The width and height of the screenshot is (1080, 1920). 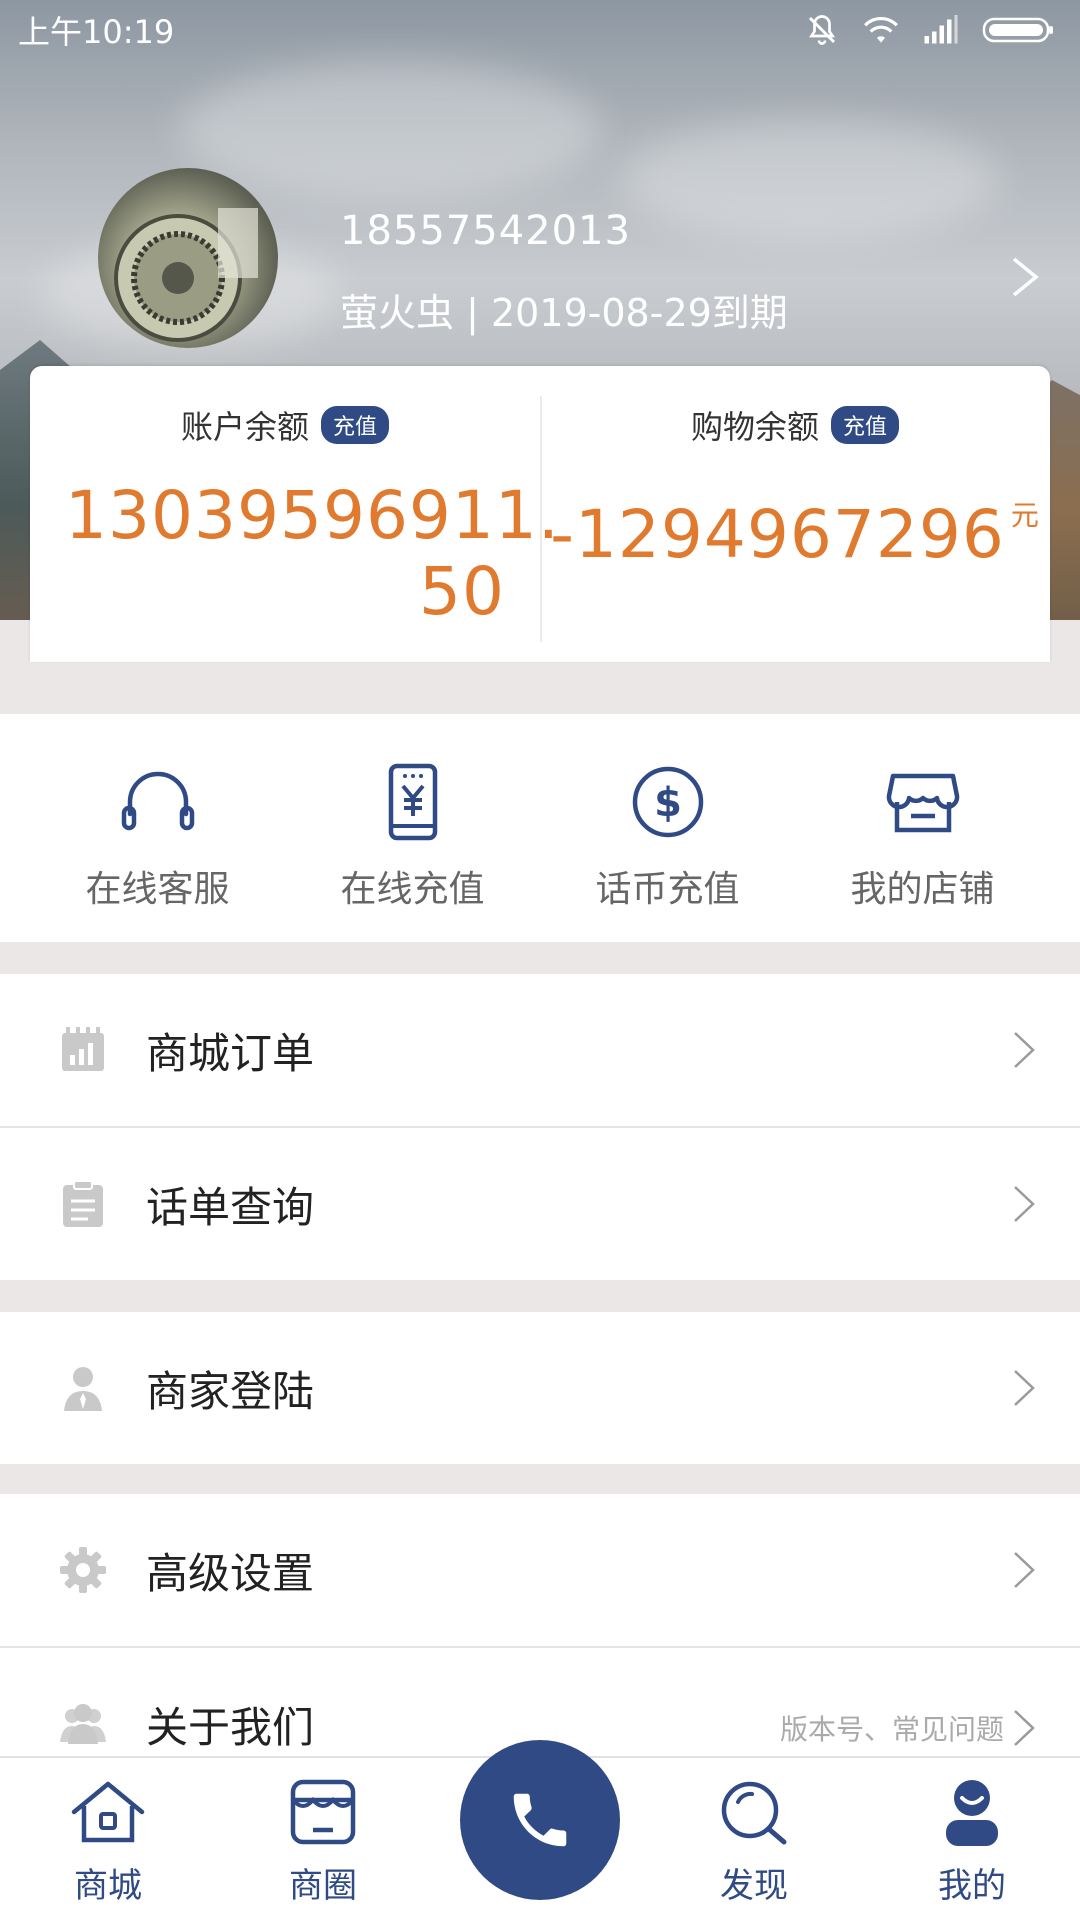 I want to click on shopping-balance-amount: -1294967296 元, so click(x=795, y=525).